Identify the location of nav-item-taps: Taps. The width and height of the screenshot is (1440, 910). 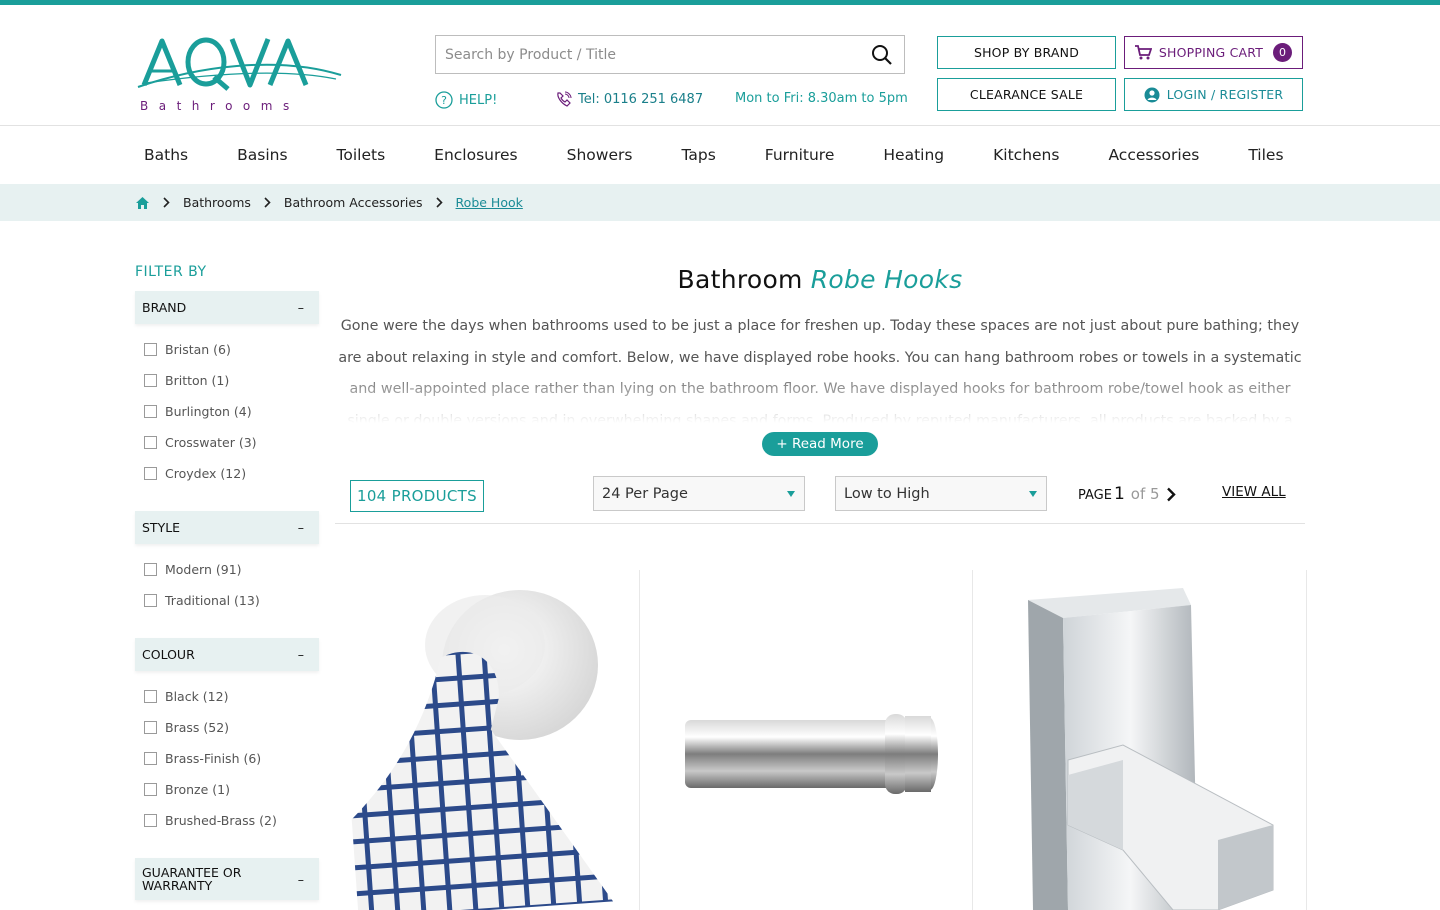
(698, 155).